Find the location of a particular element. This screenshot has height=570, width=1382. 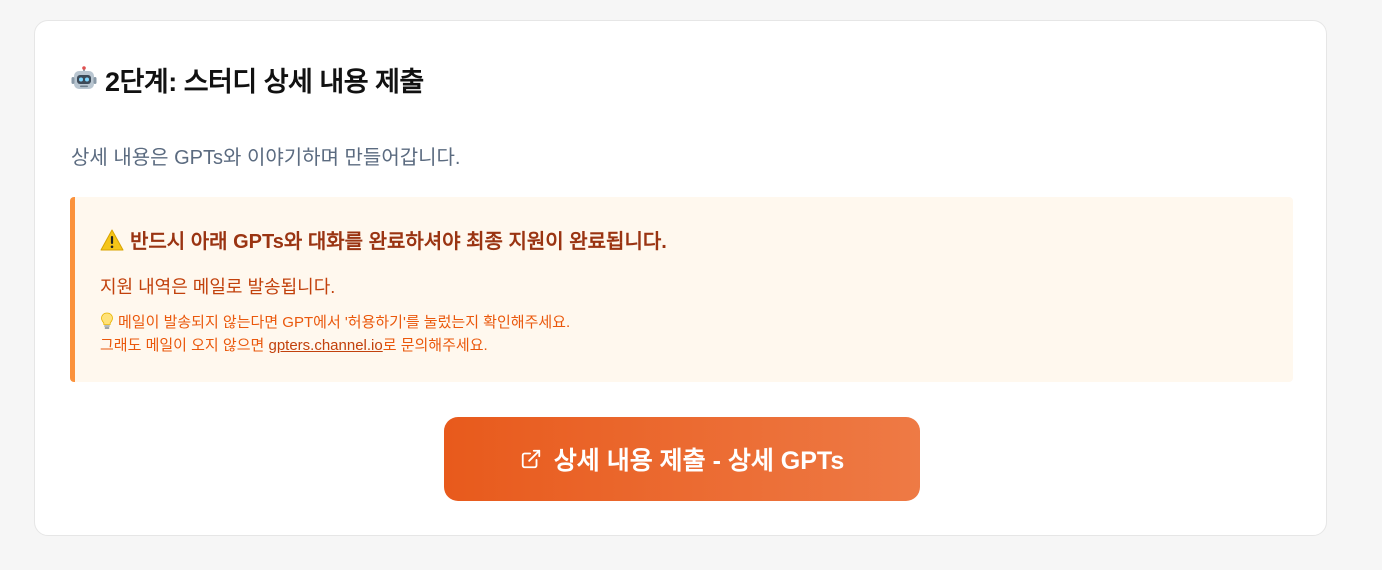

submit-gpts-button: 상세 내용 제출 - 상세 GPTs is located at coordinates (682, 459).